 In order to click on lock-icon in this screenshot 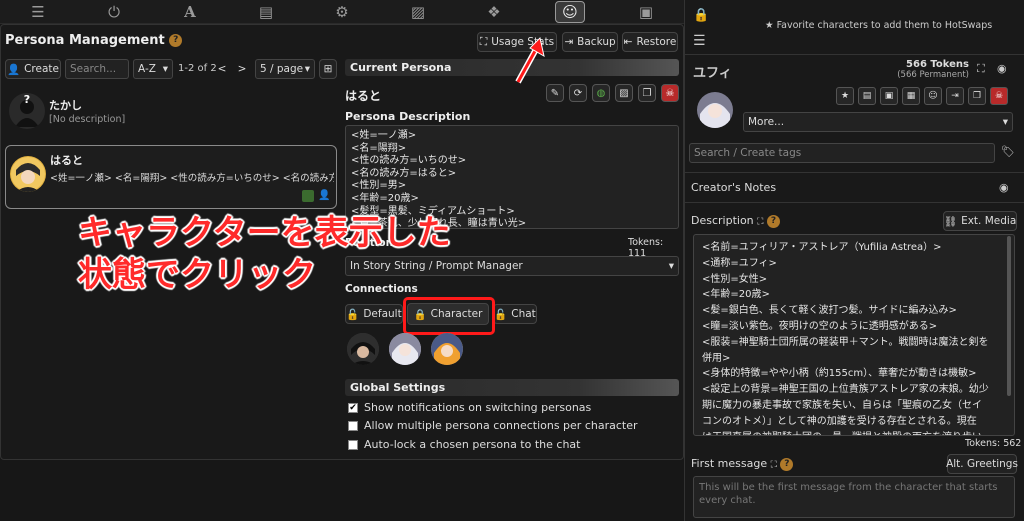, I will do `click(308, 196)`.